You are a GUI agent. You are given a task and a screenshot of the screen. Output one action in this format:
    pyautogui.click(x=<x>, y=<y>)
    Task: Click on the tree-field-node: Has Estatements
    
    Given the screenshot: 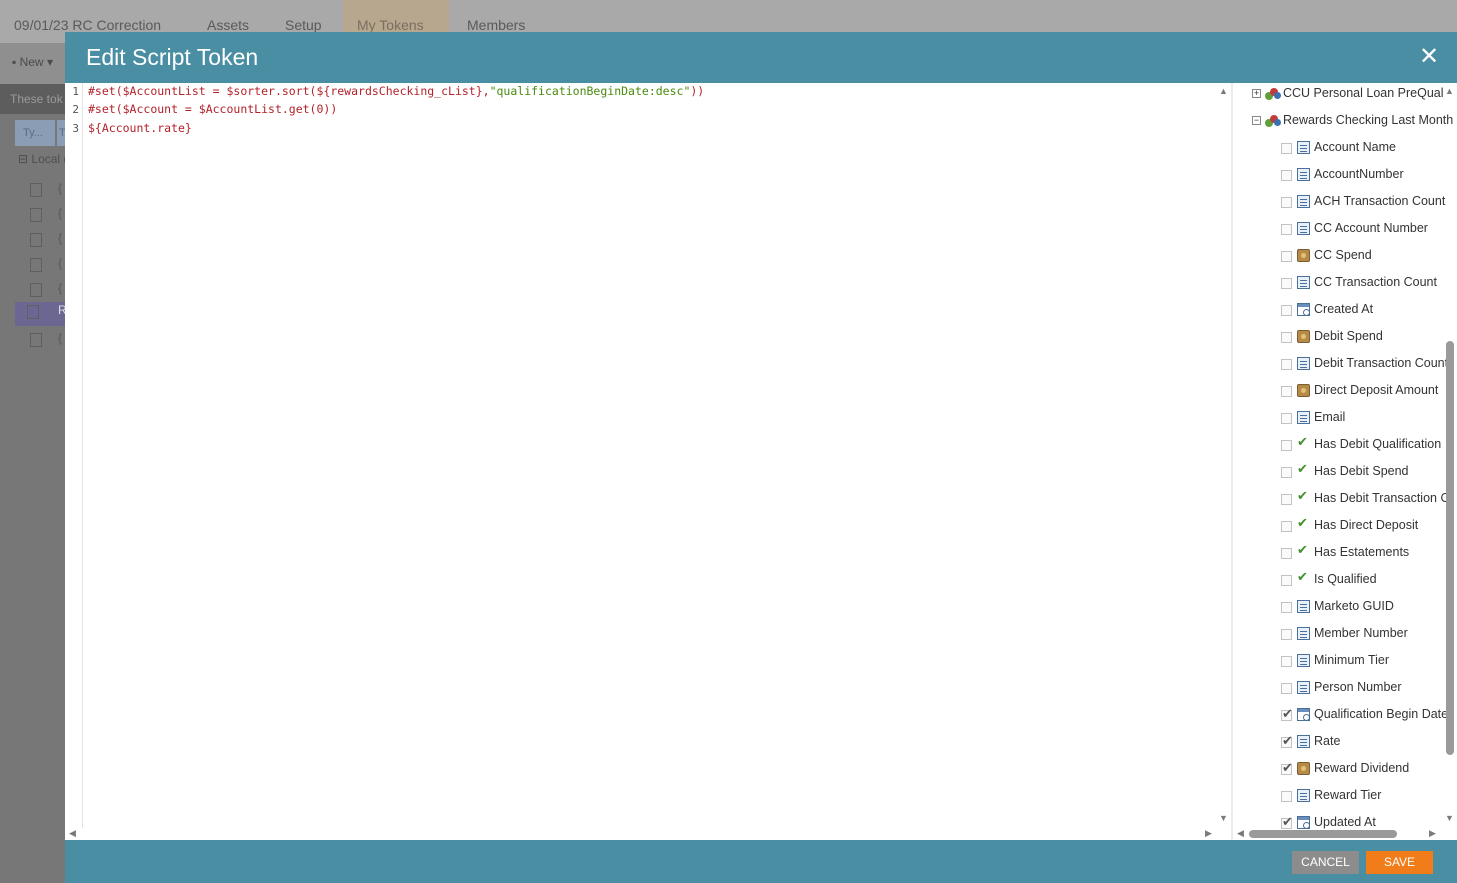 What is the action you would take?
    pyautogui.click(x=1369, y=552)
    